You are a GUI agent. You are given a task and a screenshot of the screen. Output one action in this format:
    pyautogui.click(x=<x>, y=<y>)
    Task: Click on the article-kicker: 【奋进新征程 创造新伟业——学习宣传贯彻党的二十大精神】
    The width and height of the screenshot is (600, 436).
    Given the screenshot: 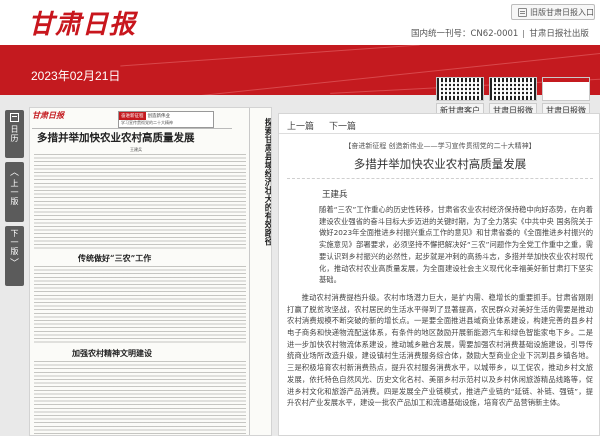 What is the action you would take?
    pyautogui.click(x=440, y=146)
    